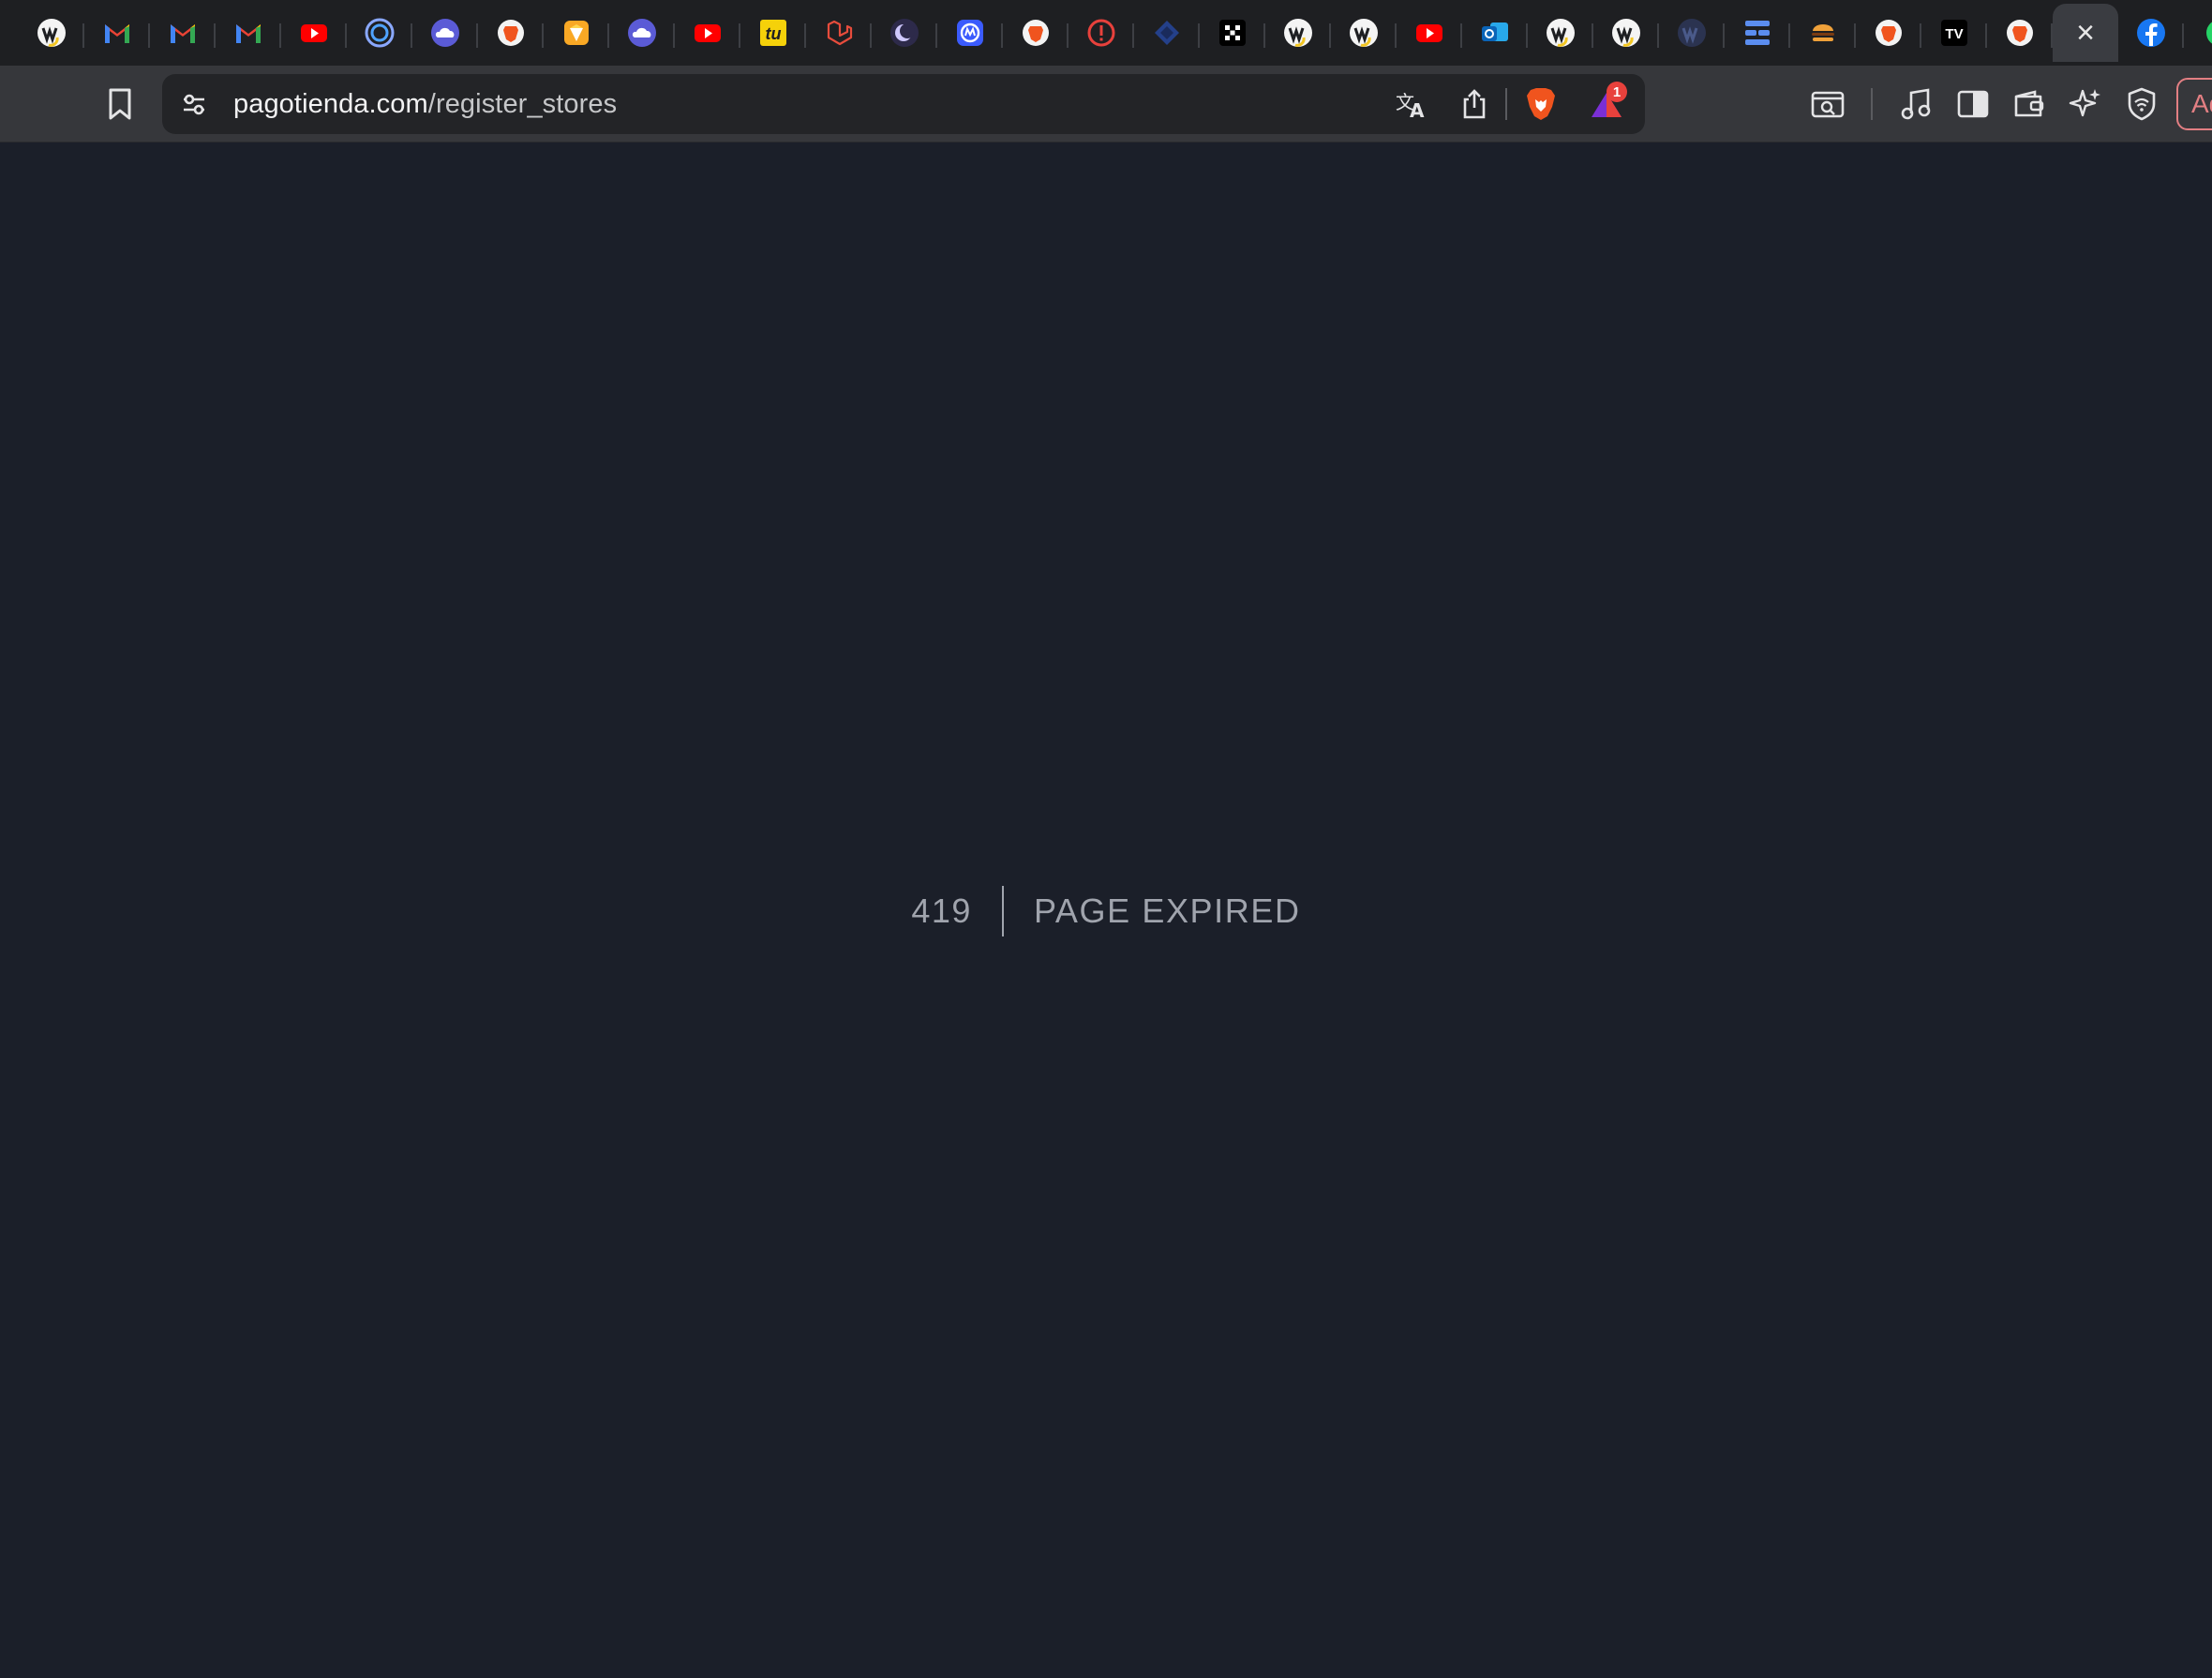 This screenshot has height=1678, width=2212. Describe the element at coordinates (1617, 92) in the screenshot. I see `notification-badge: 1` at that location.